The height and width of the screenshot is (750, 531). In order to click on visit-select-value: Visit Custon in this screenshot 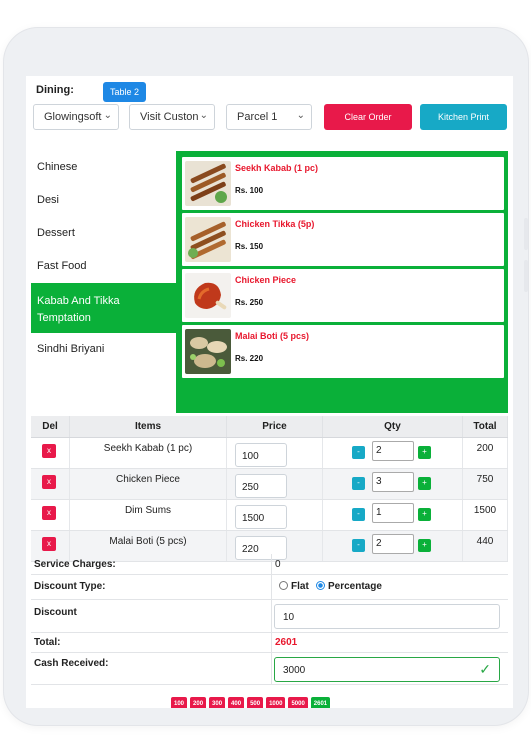, I will do `click(169, 117)`.